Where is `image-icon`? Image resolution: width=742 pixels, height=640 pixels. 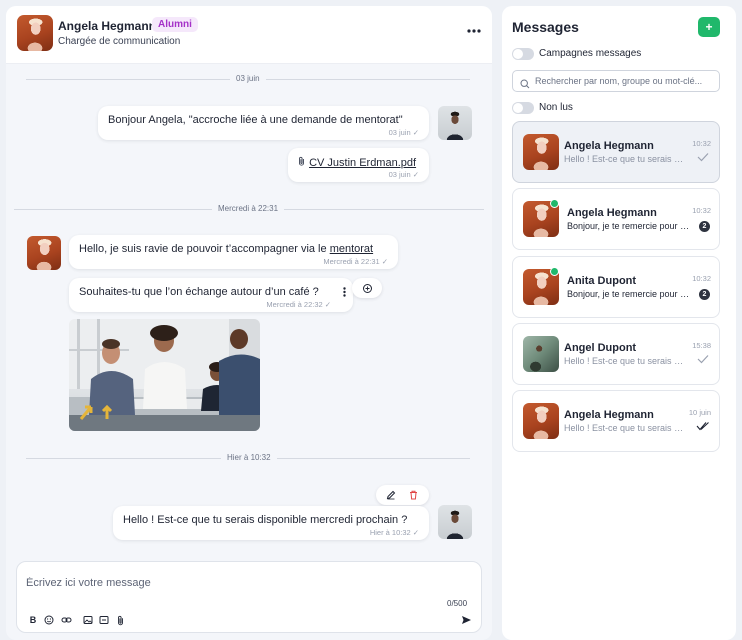
image-icon is located at coordinates (88, 620).